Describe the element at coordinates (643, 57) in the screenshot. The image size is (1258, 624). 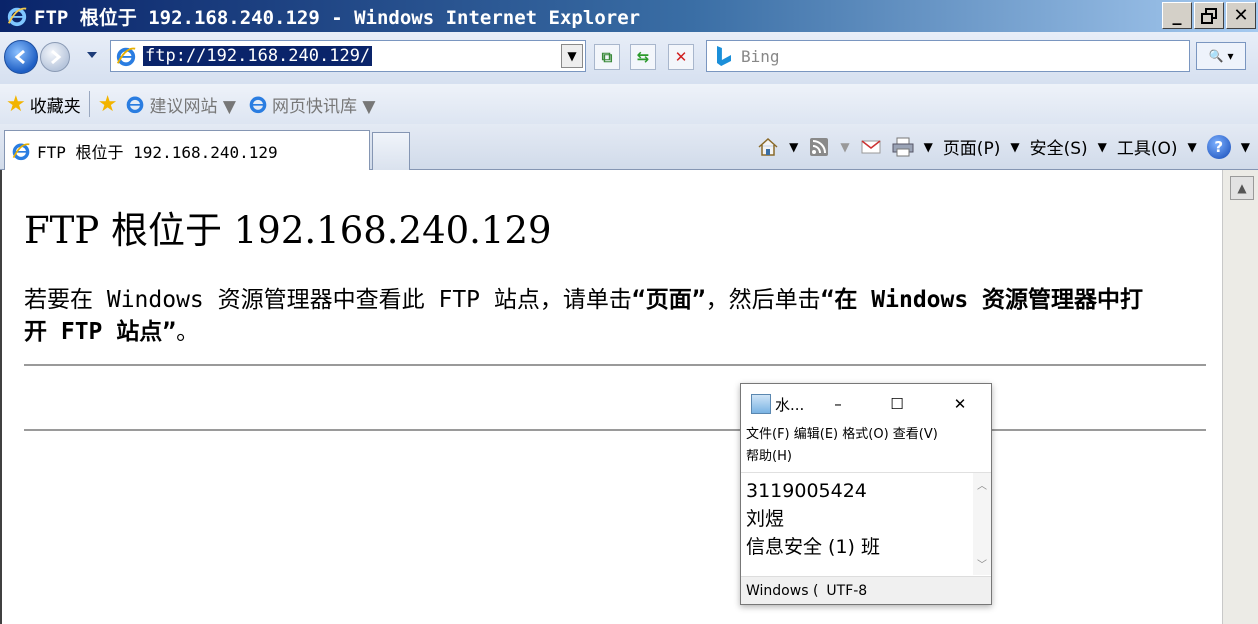
I see `refresh-icon: ⇆` at that location.